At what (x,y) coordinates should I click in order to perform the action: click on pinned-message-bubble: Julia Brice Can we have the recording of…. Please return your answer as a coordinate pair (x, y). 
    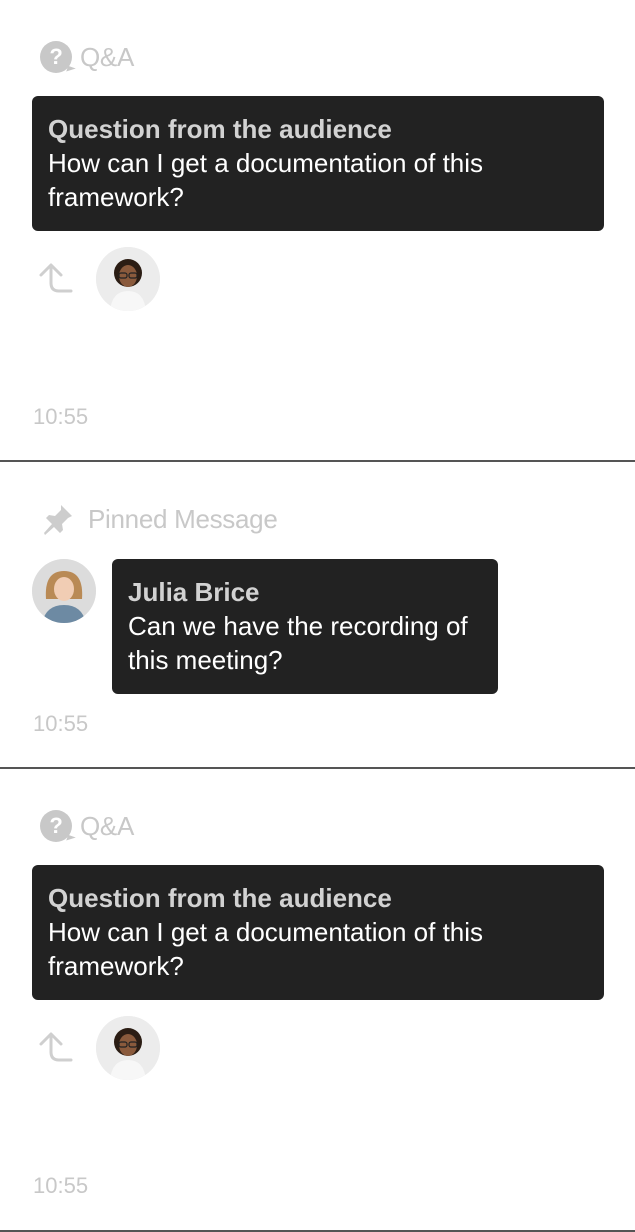
    Looking at the image, I should click on (305, 626).